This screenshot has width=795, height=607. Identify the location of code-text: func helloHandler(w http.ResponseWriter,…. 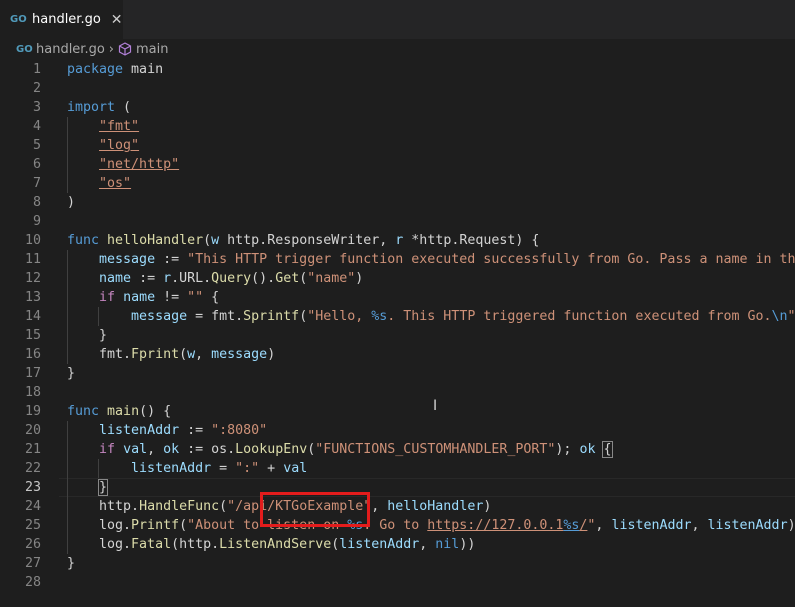
(303, 240).